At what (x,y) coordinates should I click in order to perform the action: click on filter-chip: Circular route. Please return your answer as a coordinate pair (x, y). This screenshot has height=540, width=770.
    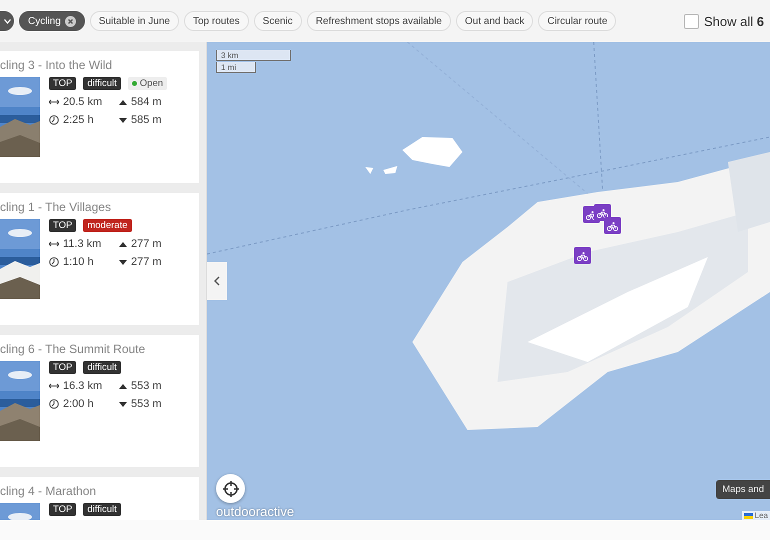
    Looking at the image, I should click on (577, 21).